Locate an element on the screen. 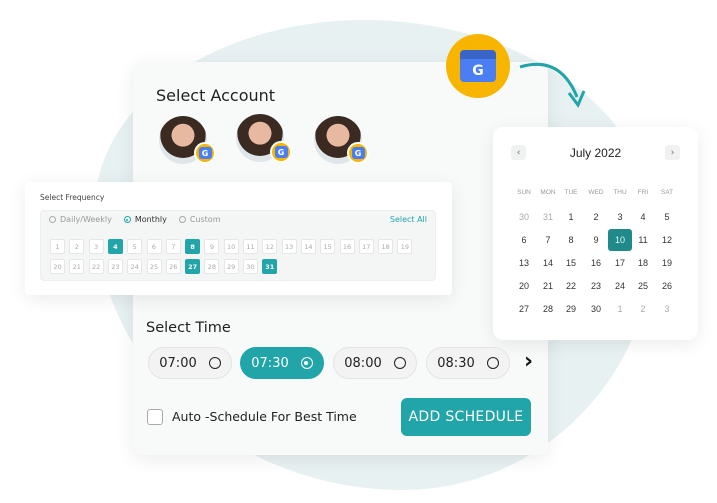 This screenshot has height=503, width=717. frequency-day-13: 13 is located at coordinates (289, 246).